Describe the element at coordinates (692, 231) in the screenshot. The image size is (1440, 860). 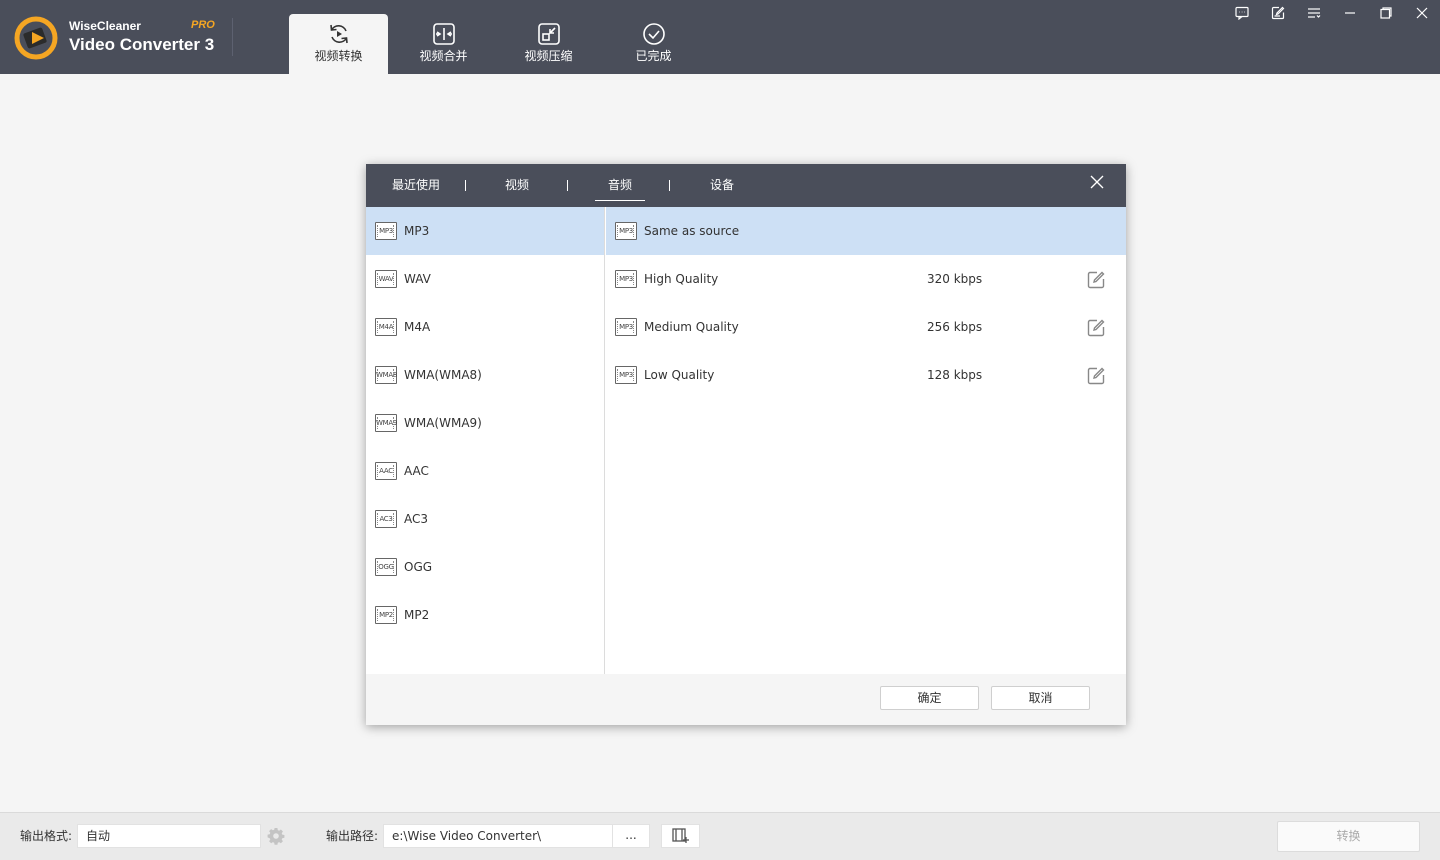
I see `preset-label: Same as source` at that location.